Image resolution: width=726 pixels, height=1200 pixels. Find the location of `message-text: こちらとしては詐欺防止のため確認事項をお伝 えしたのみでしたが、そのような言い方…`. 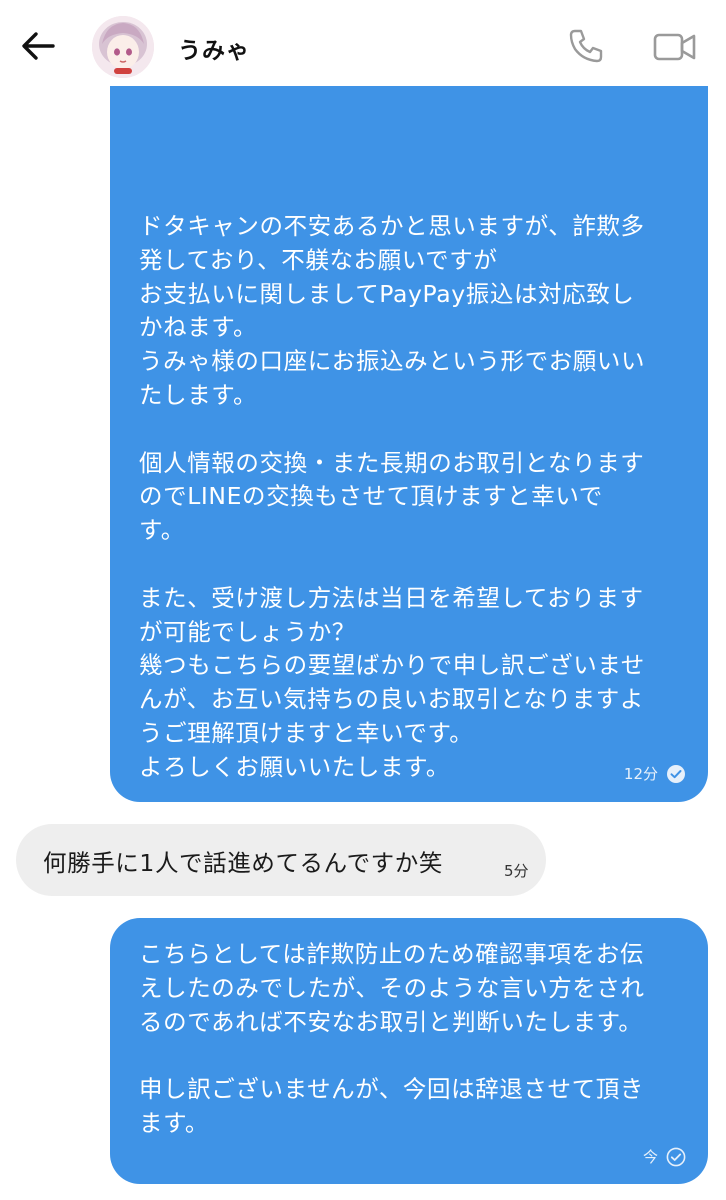

message-text: こちらとしては詐欺防止のため確認事項をお伝 えしたのみでしたが、そのような言い方… is located at coordinates (392, 1038).